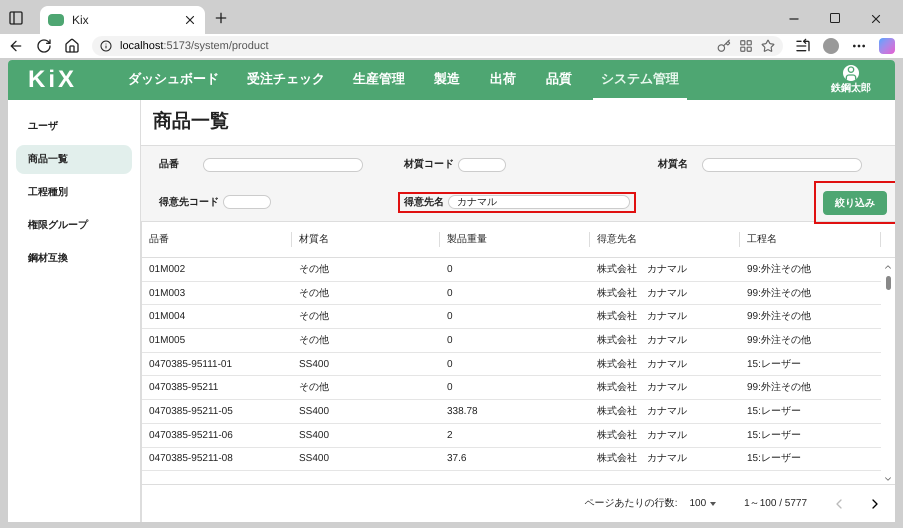 The image size is (903, 528). What do you see at coordinates (191, 122) in the screenshot?
I see `page-title: 商品一覧` at bounding box center [191, 122].